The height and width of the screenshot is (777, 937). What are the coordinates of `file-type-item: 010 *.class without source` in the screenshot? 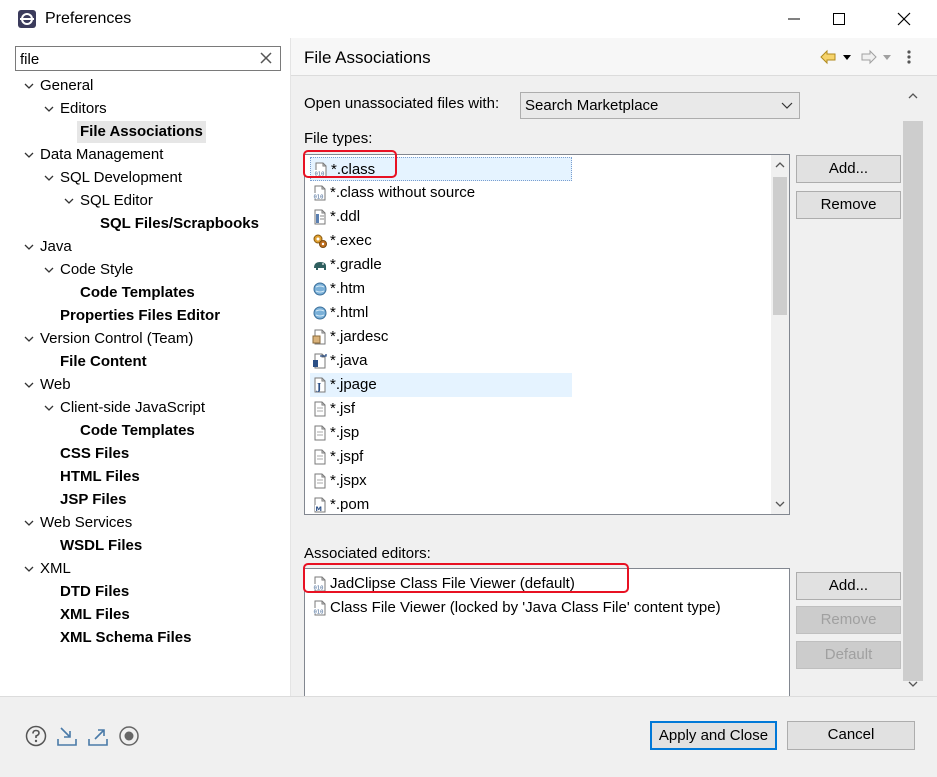 It's located at (441, 193).